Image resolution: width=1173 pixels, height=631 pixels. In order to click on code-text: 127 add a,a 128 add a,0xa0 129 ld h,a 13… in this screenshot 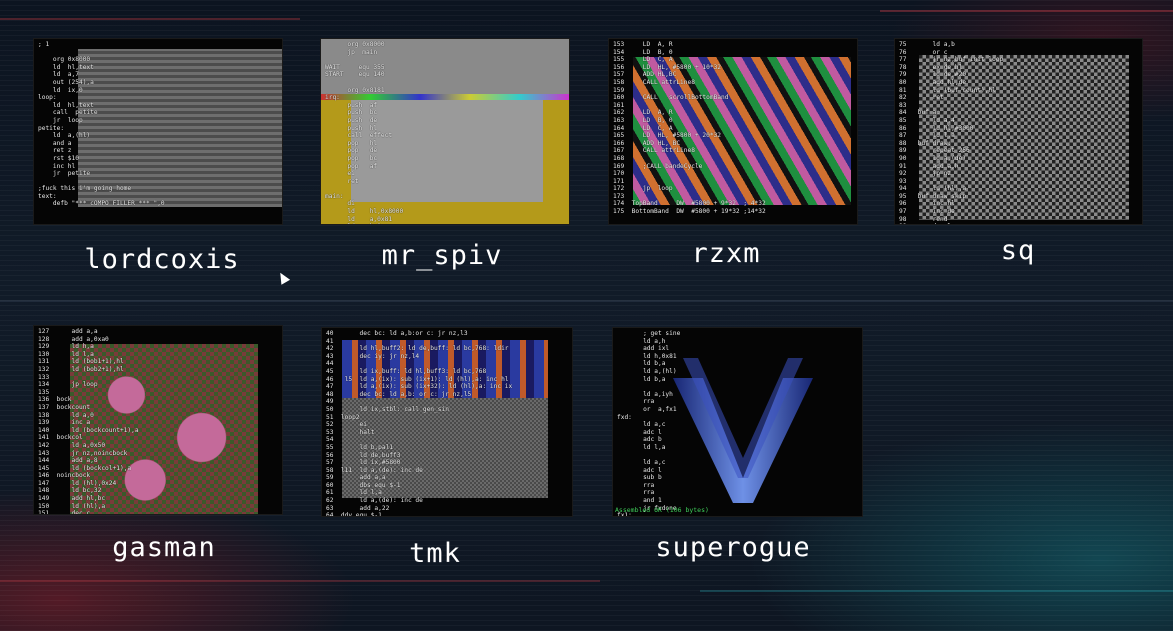, I will do `click(88, 421)`.